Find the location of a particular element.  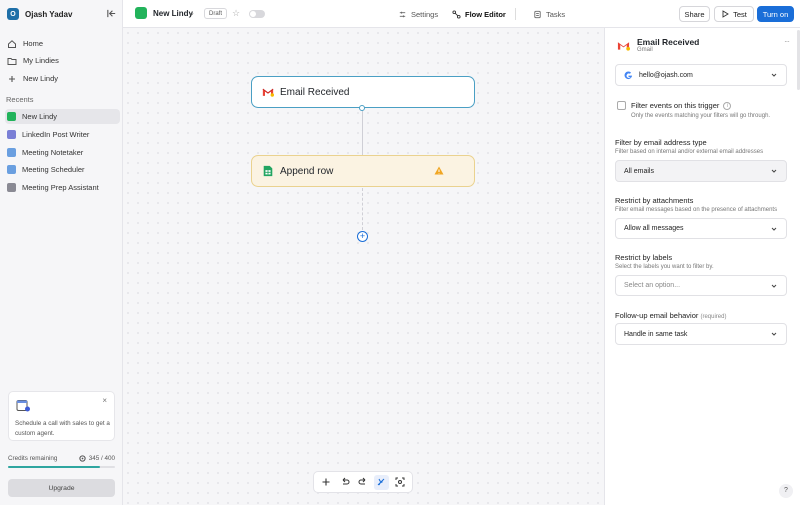

star-icon: ☆ is located at coordinates (236, 13).